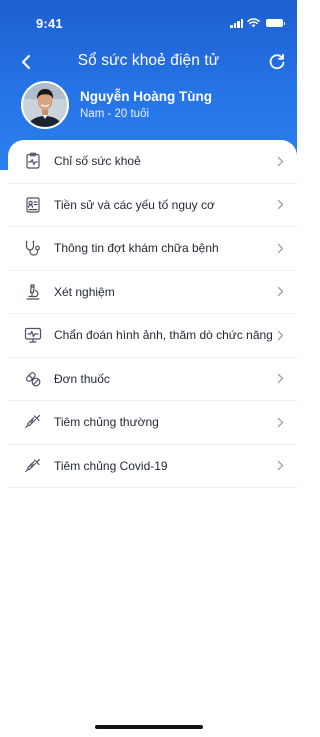 The width and height of the screenshot is (320, 737). I want to click on menu-item-label: Tiêm chủng Covid-19, so click(111, 465).